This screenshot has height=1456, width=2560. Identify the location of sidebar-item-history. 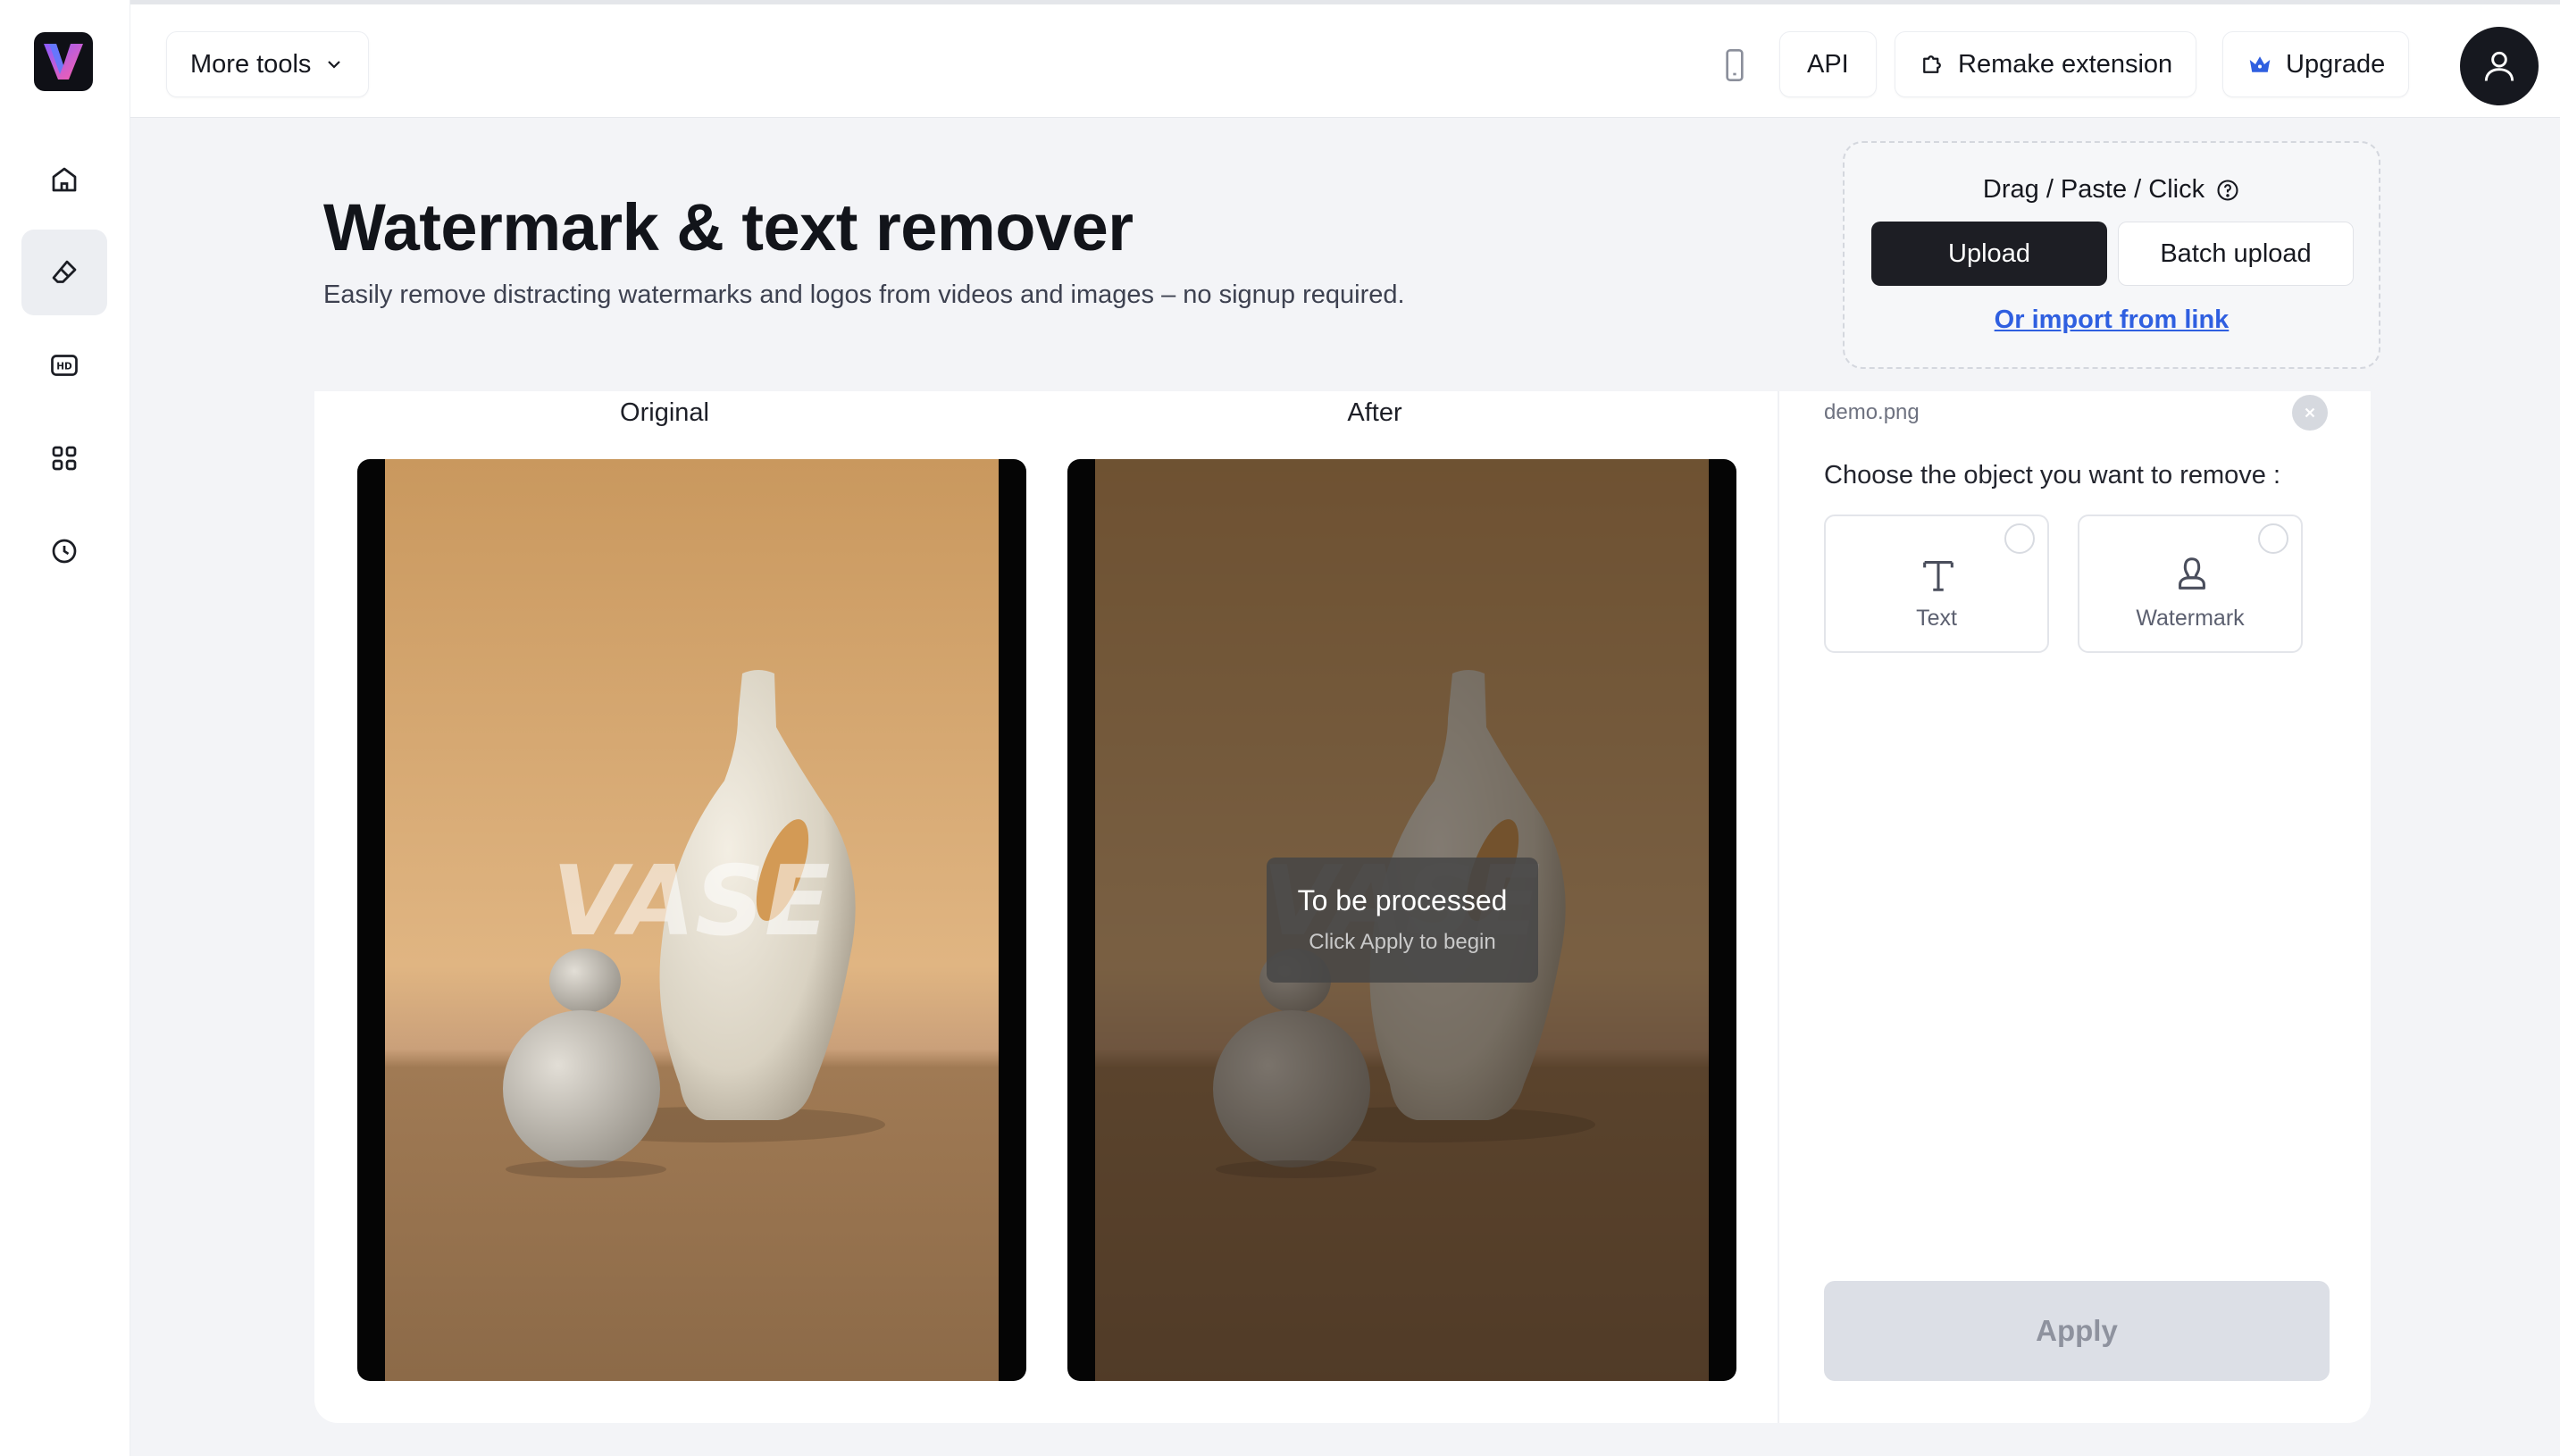
(64, 551).